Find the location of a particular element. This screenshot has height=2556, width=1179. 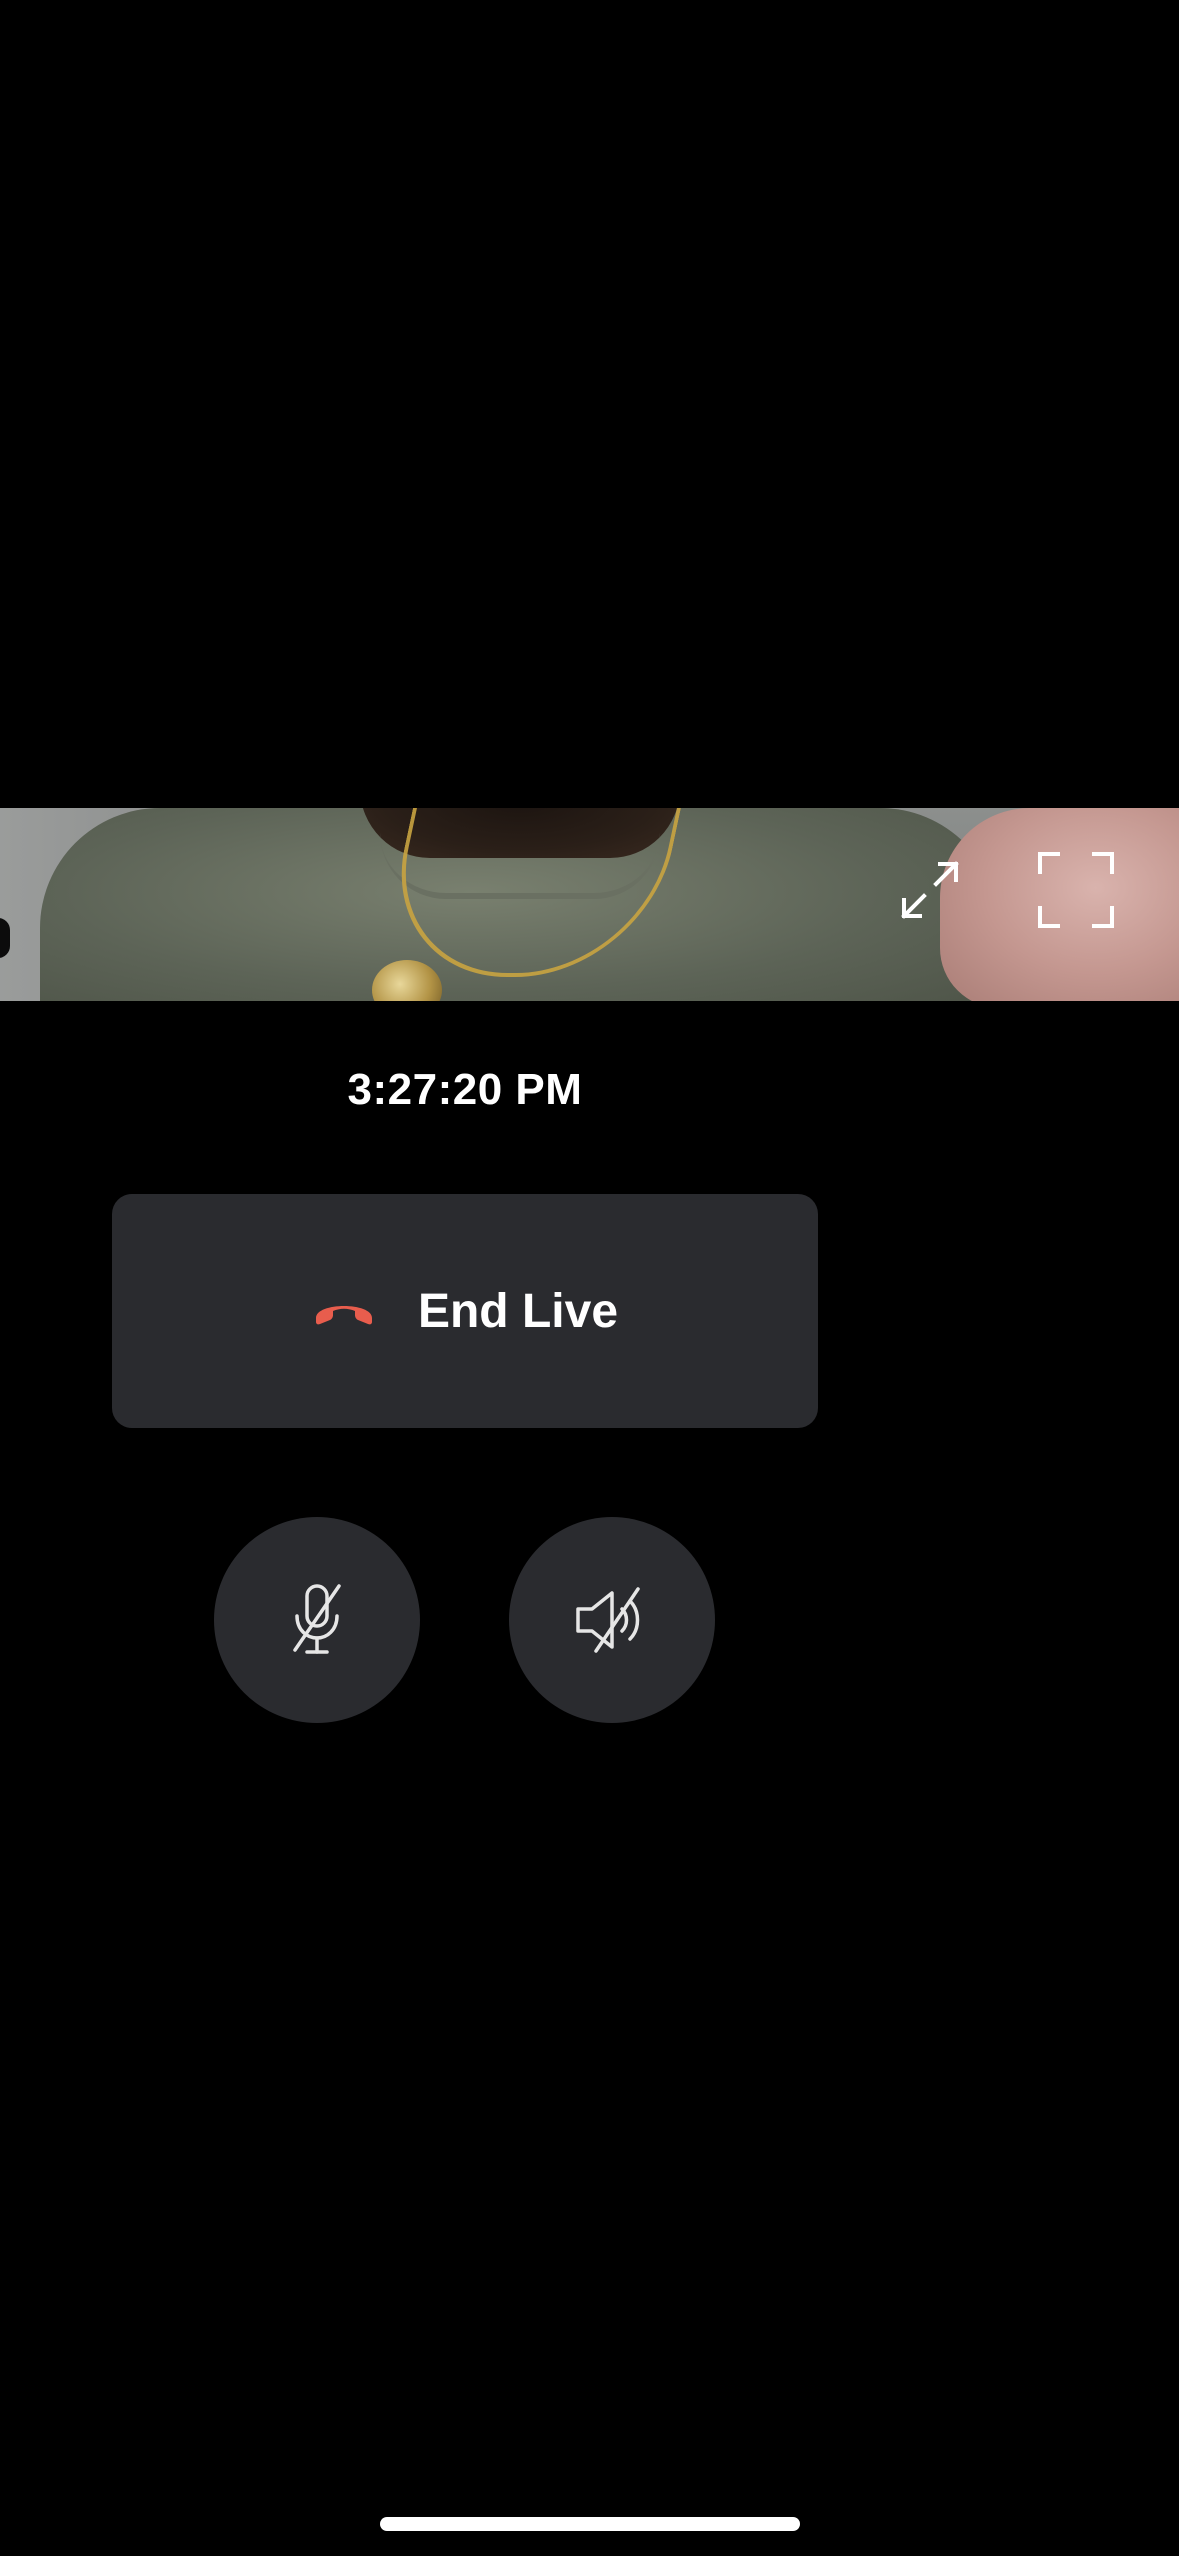

live-timestamp: 3:27:20 PM is located at coordinates (465, 1089).